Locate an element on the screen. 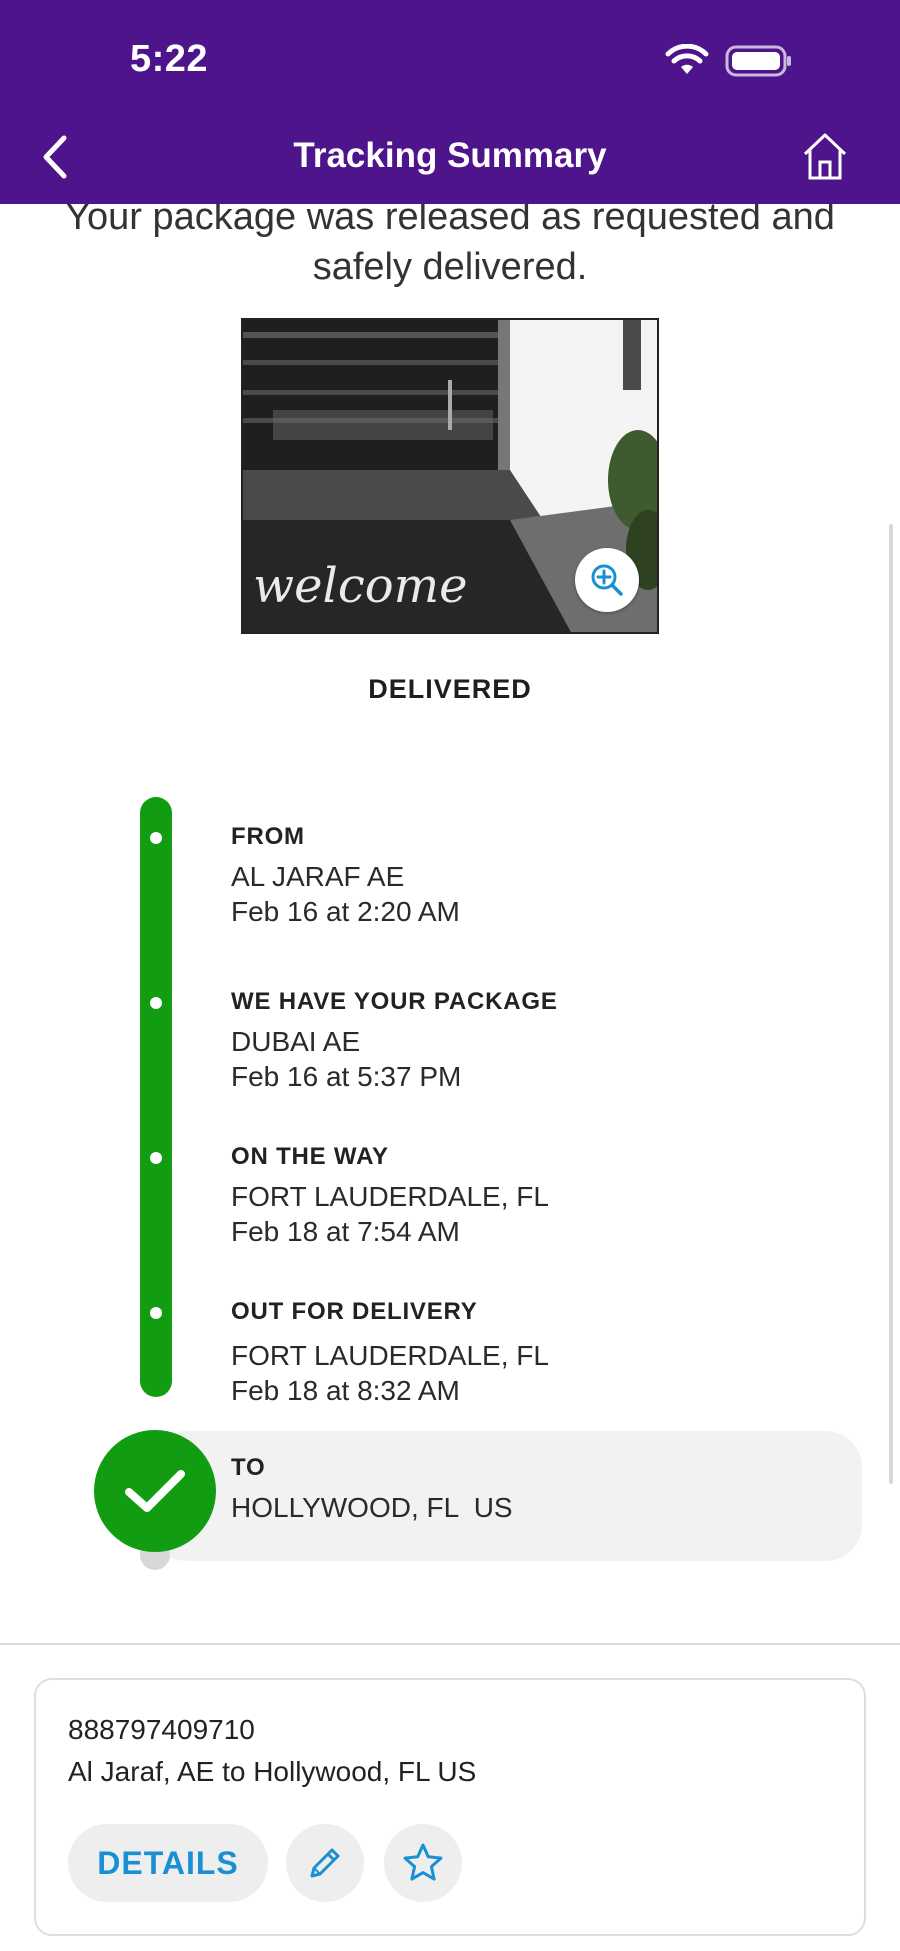  event-location: DUBAI AE is located at coordinates (296, 1041).